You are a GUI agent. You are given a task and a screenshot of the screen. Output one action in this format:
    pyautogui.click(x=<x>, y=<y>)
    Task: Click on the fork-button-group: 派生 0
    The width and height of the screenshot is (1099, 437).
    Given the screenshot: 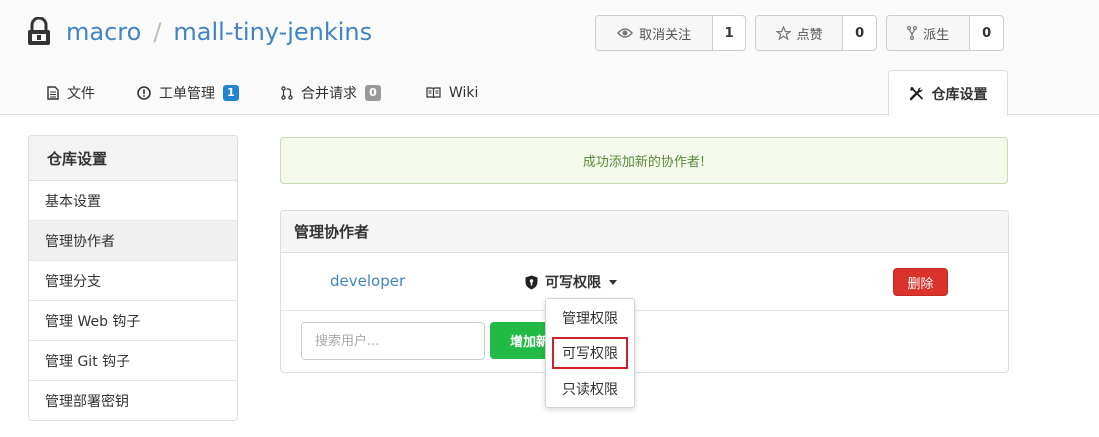 What is the action you would take?
    pyautogui.click(x=945, y=33)
    